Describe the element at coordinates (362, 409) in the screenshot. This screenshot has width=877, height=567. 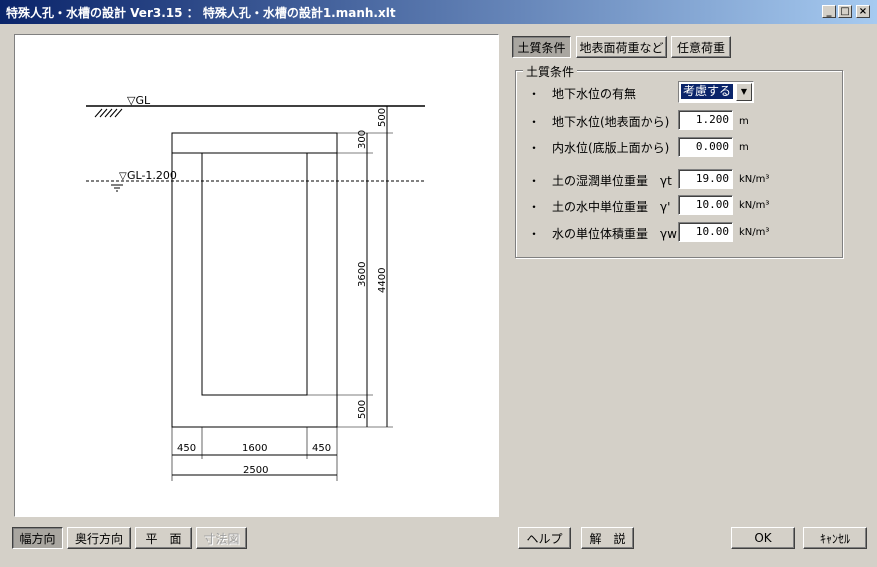
I see `dim-bottom-text: 500` at that location.